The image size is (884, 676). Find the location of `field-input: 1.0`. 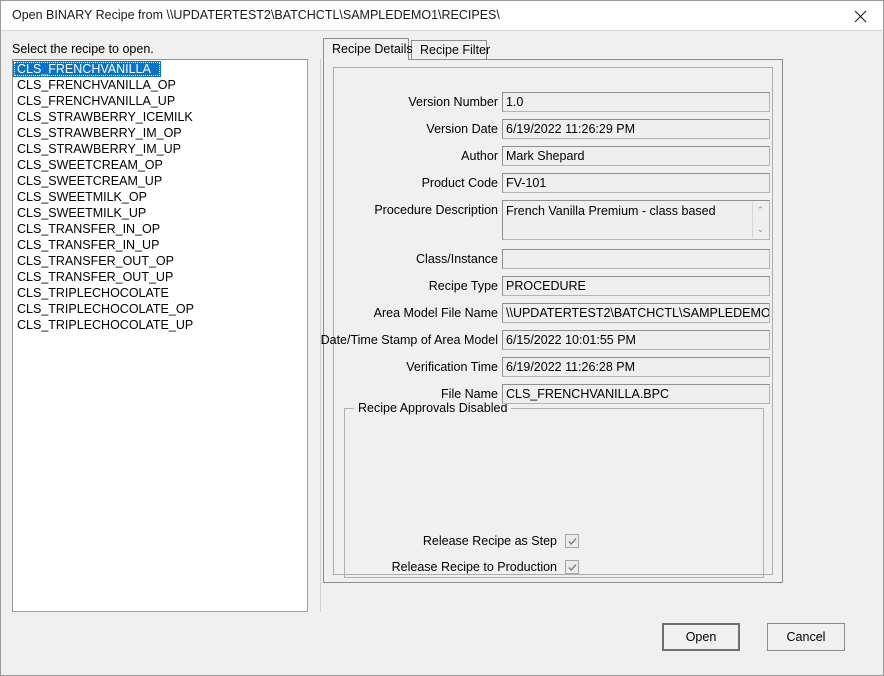

field-input: 1.0 is located at coordinates (636, 102).